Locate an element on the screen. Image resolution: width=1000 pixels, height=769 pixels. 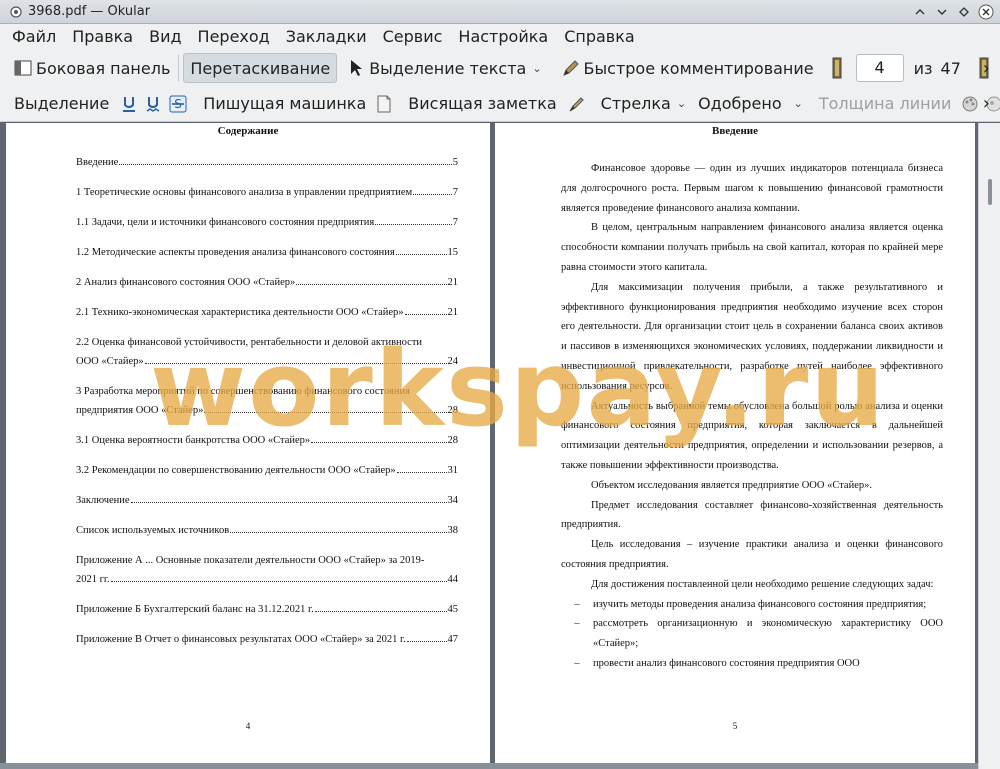
toc-entry-page: 31 is located at coordinates (453, 470).